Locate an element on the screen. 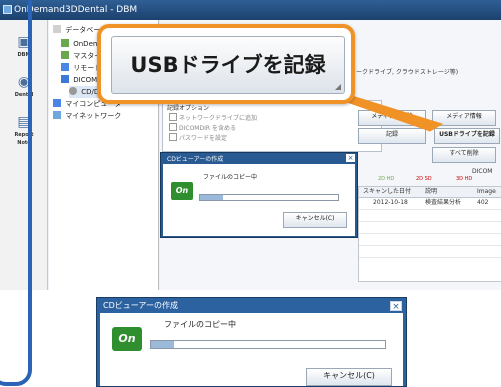  grid-cell: 検査結果分析 is located at coordinates (443, 202).